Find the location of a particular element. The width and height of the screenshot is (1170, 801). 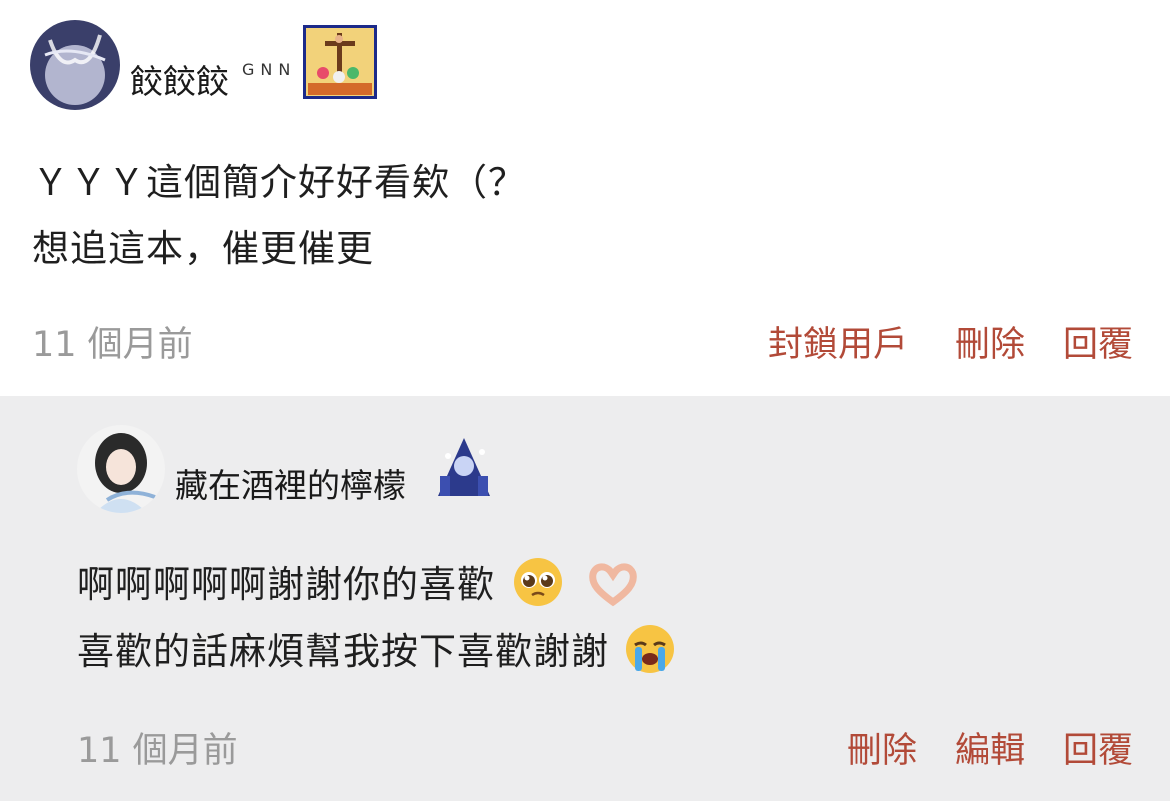

comment-text-line-2: 想追這本，催更催更 is located at coordinates (203, 248).